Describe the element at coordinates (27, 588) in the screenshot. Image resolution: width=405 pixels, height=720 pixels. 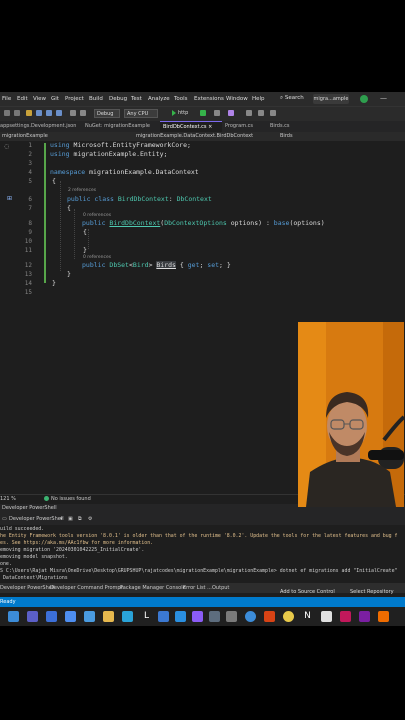
I see `tab-developer-powershell: Developer PowerShell` at that location.